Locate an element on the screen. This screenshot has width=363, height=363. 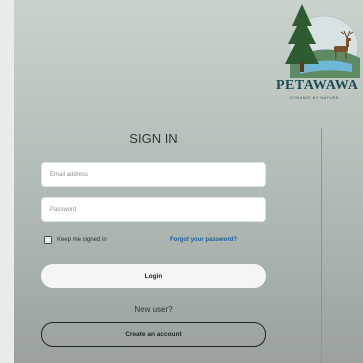
create-account-button: Create an account is located at coordinates (153, 334).